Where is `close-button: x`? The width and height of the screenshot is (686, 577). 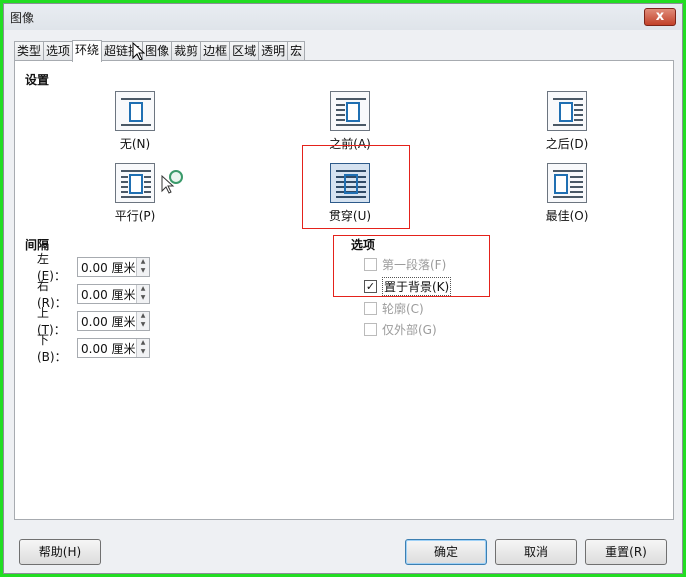 close-button: x is located at coordinates (660, 17).